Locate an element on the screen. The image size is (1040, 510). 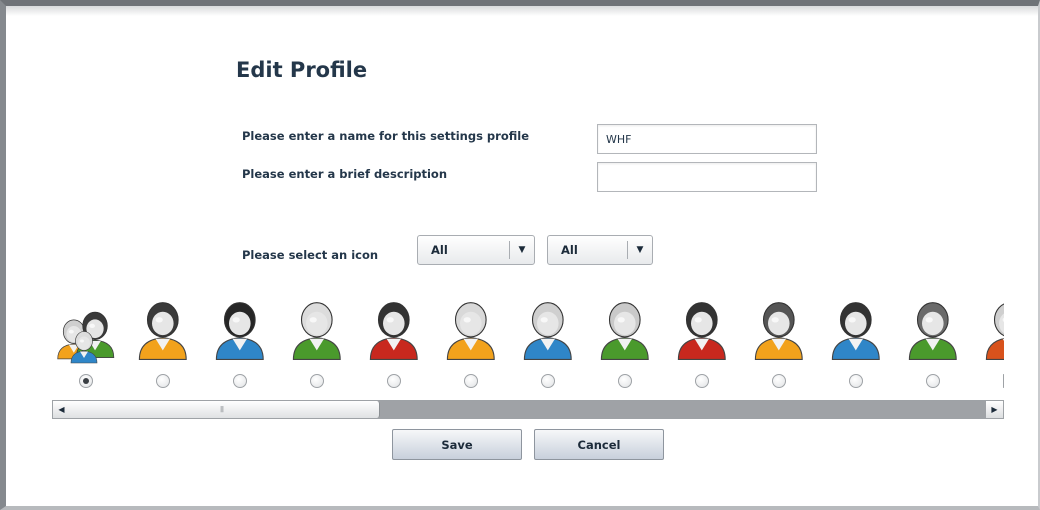
icon-subcategory-value: All is located at coordinates (569, 250).